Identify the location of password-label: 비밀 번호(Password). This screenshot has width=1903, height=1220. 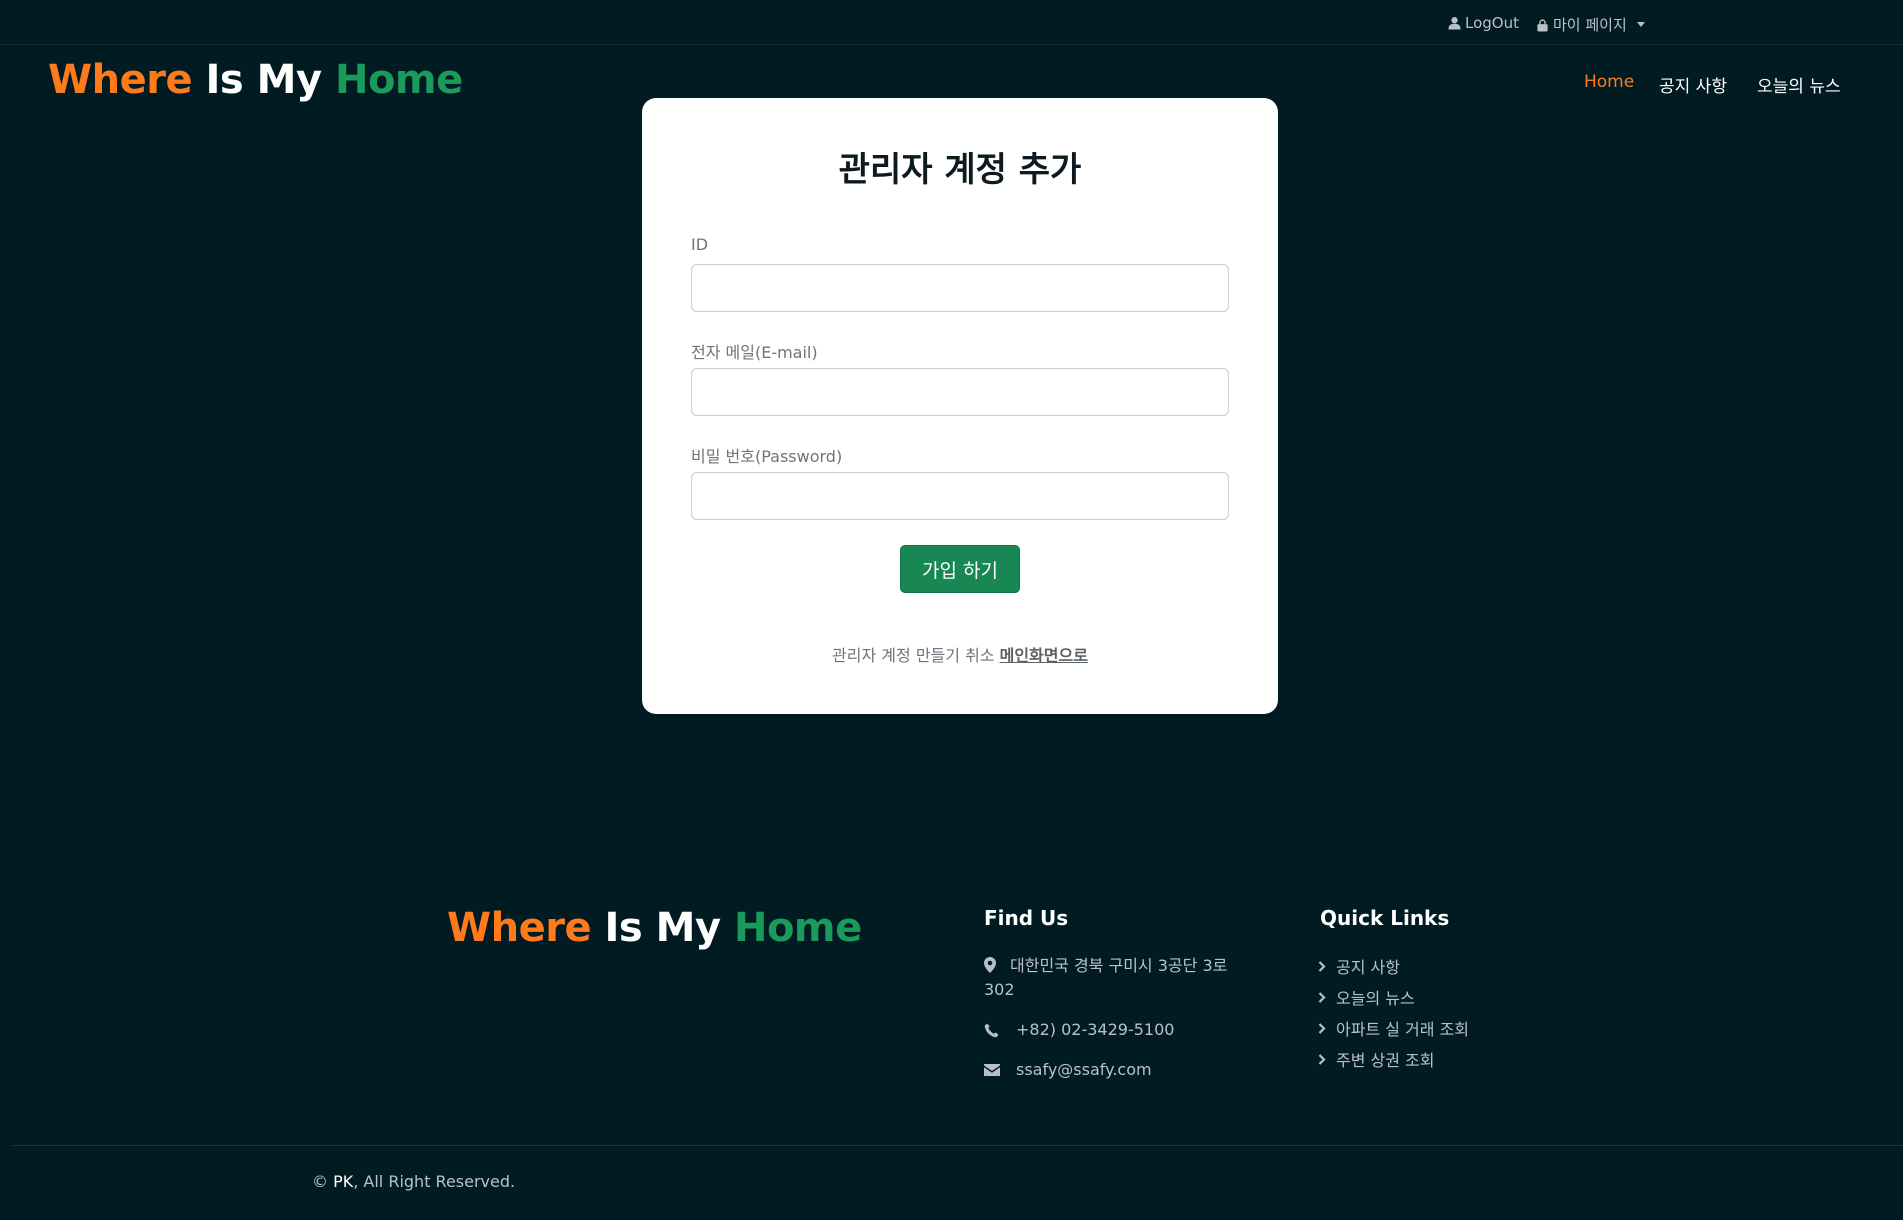
(767, 456).